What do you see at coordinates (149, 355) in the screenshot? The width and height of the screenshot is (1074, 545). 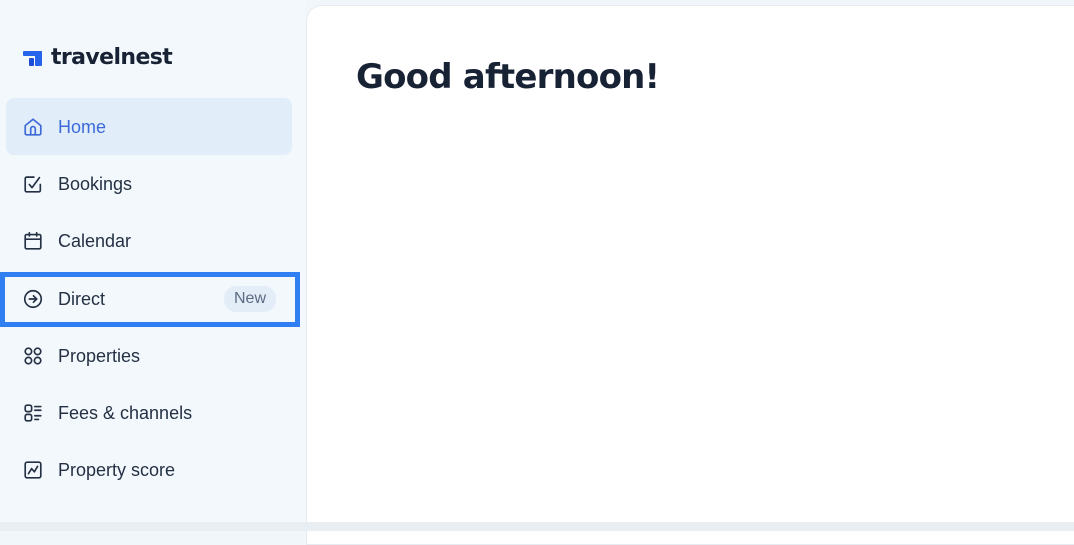 I see `sidebar-item-properties: Properties` at bounding box center [149, 355].